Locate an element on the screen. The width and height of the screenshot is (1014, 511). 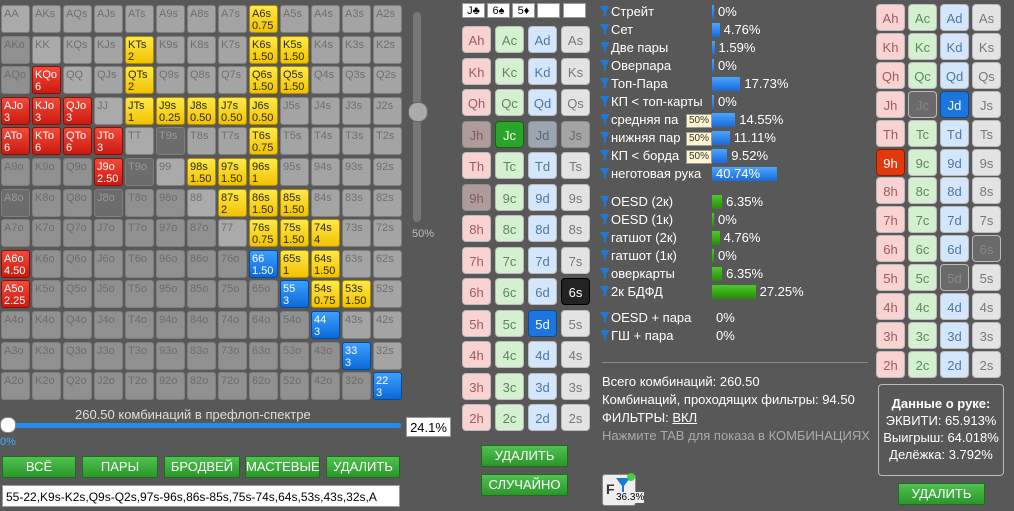
matrix-cell-74s: 74s 4 is located at coordinates (325, 233).